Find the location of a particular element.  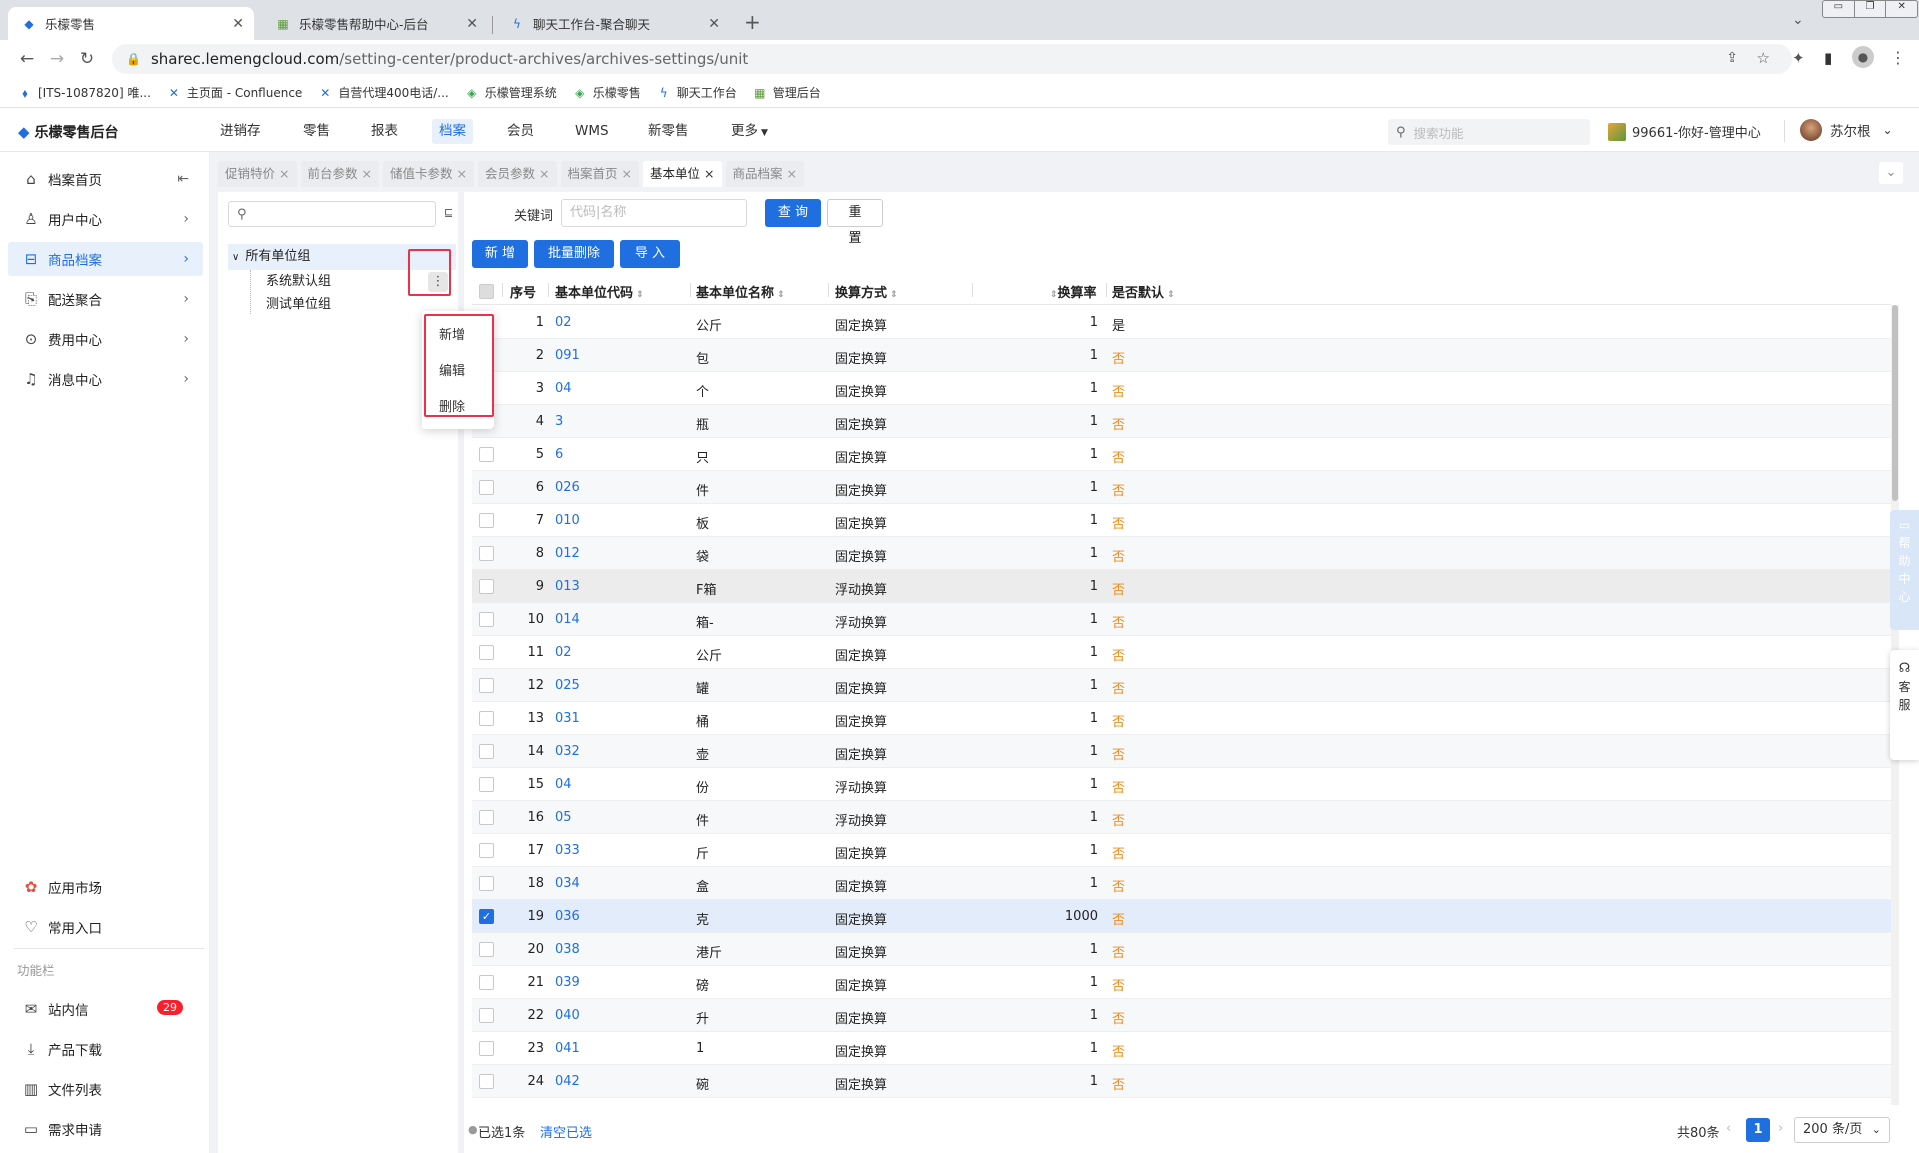

nav-huiyuan: 会员 is located at coordinates (520, 131).